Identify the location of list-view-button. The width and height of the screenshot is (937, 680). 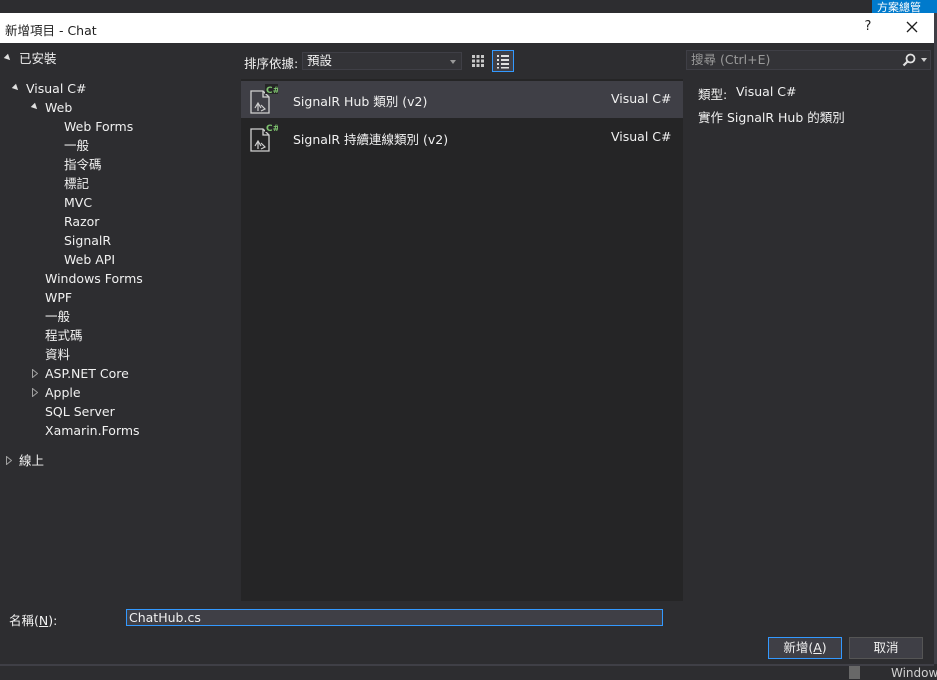
(503, 61).